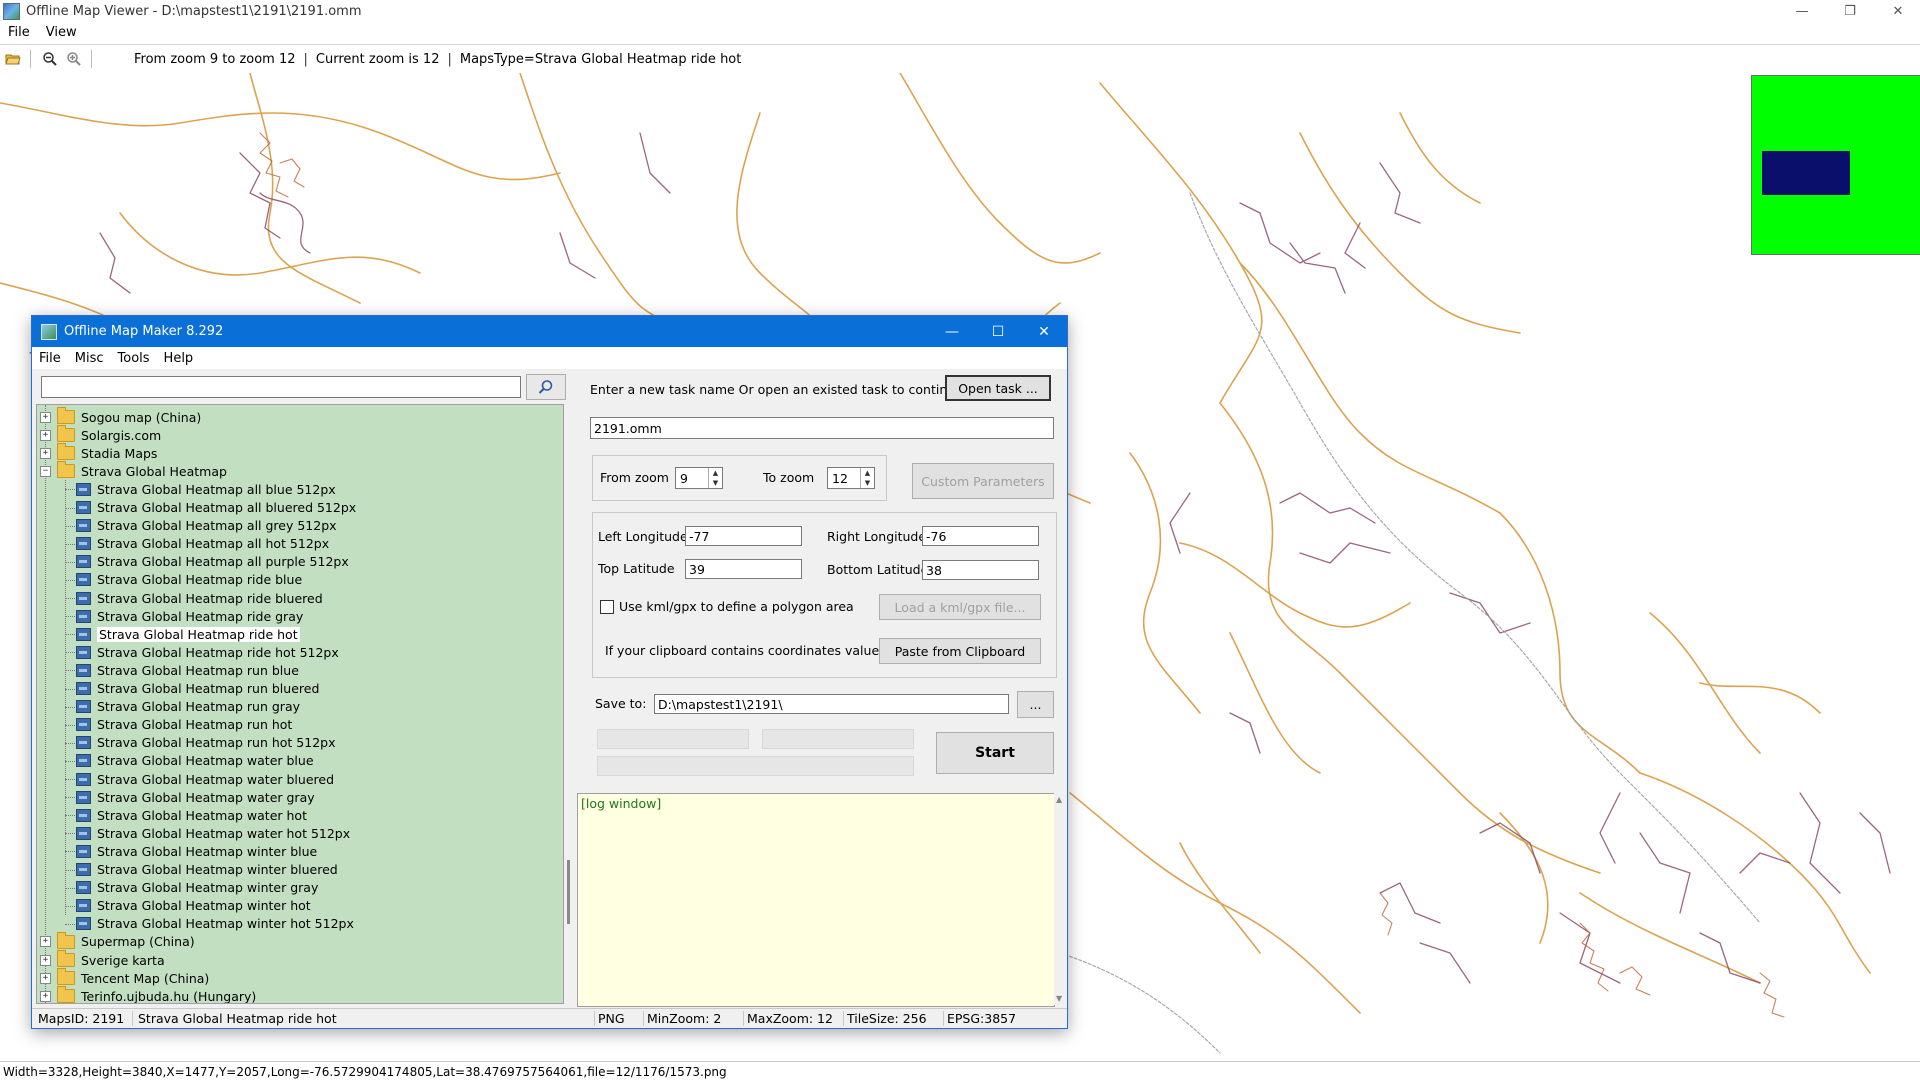 The image size is (1920, 1081). What do you see at coordinates (699, 478) in the screenshot?
I see `from-zoom-spinner: 9 ▲ ▼` at bounding box center [699, 478].